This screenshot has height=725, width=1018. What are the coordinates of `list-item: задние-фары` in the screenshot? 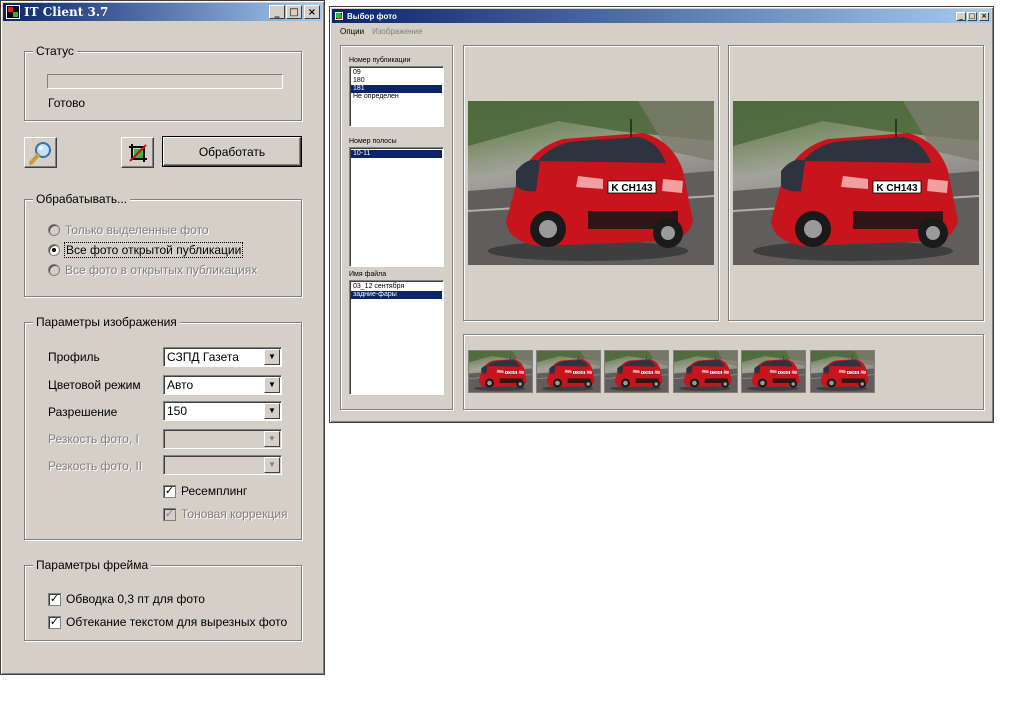 It's located at (396, 295).